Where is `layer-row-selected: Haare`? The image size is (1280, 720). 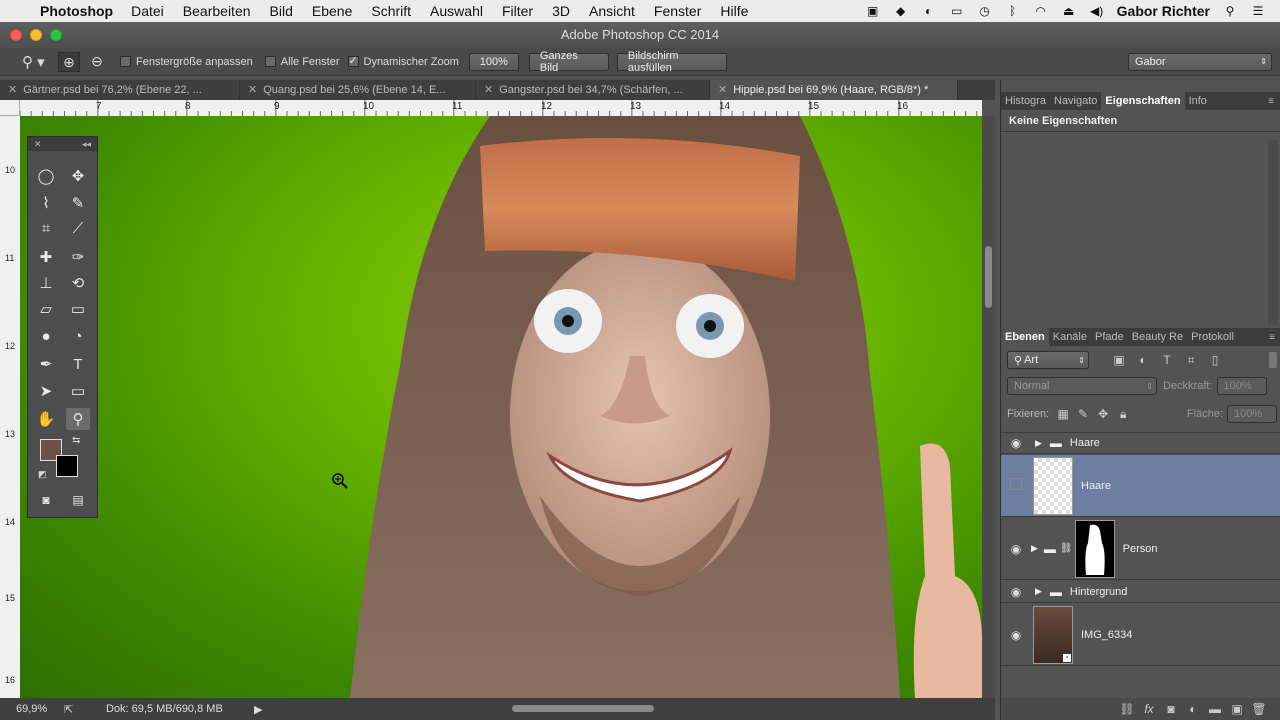 layer-row-selected: Haare is located at coordinates (1140, 486).